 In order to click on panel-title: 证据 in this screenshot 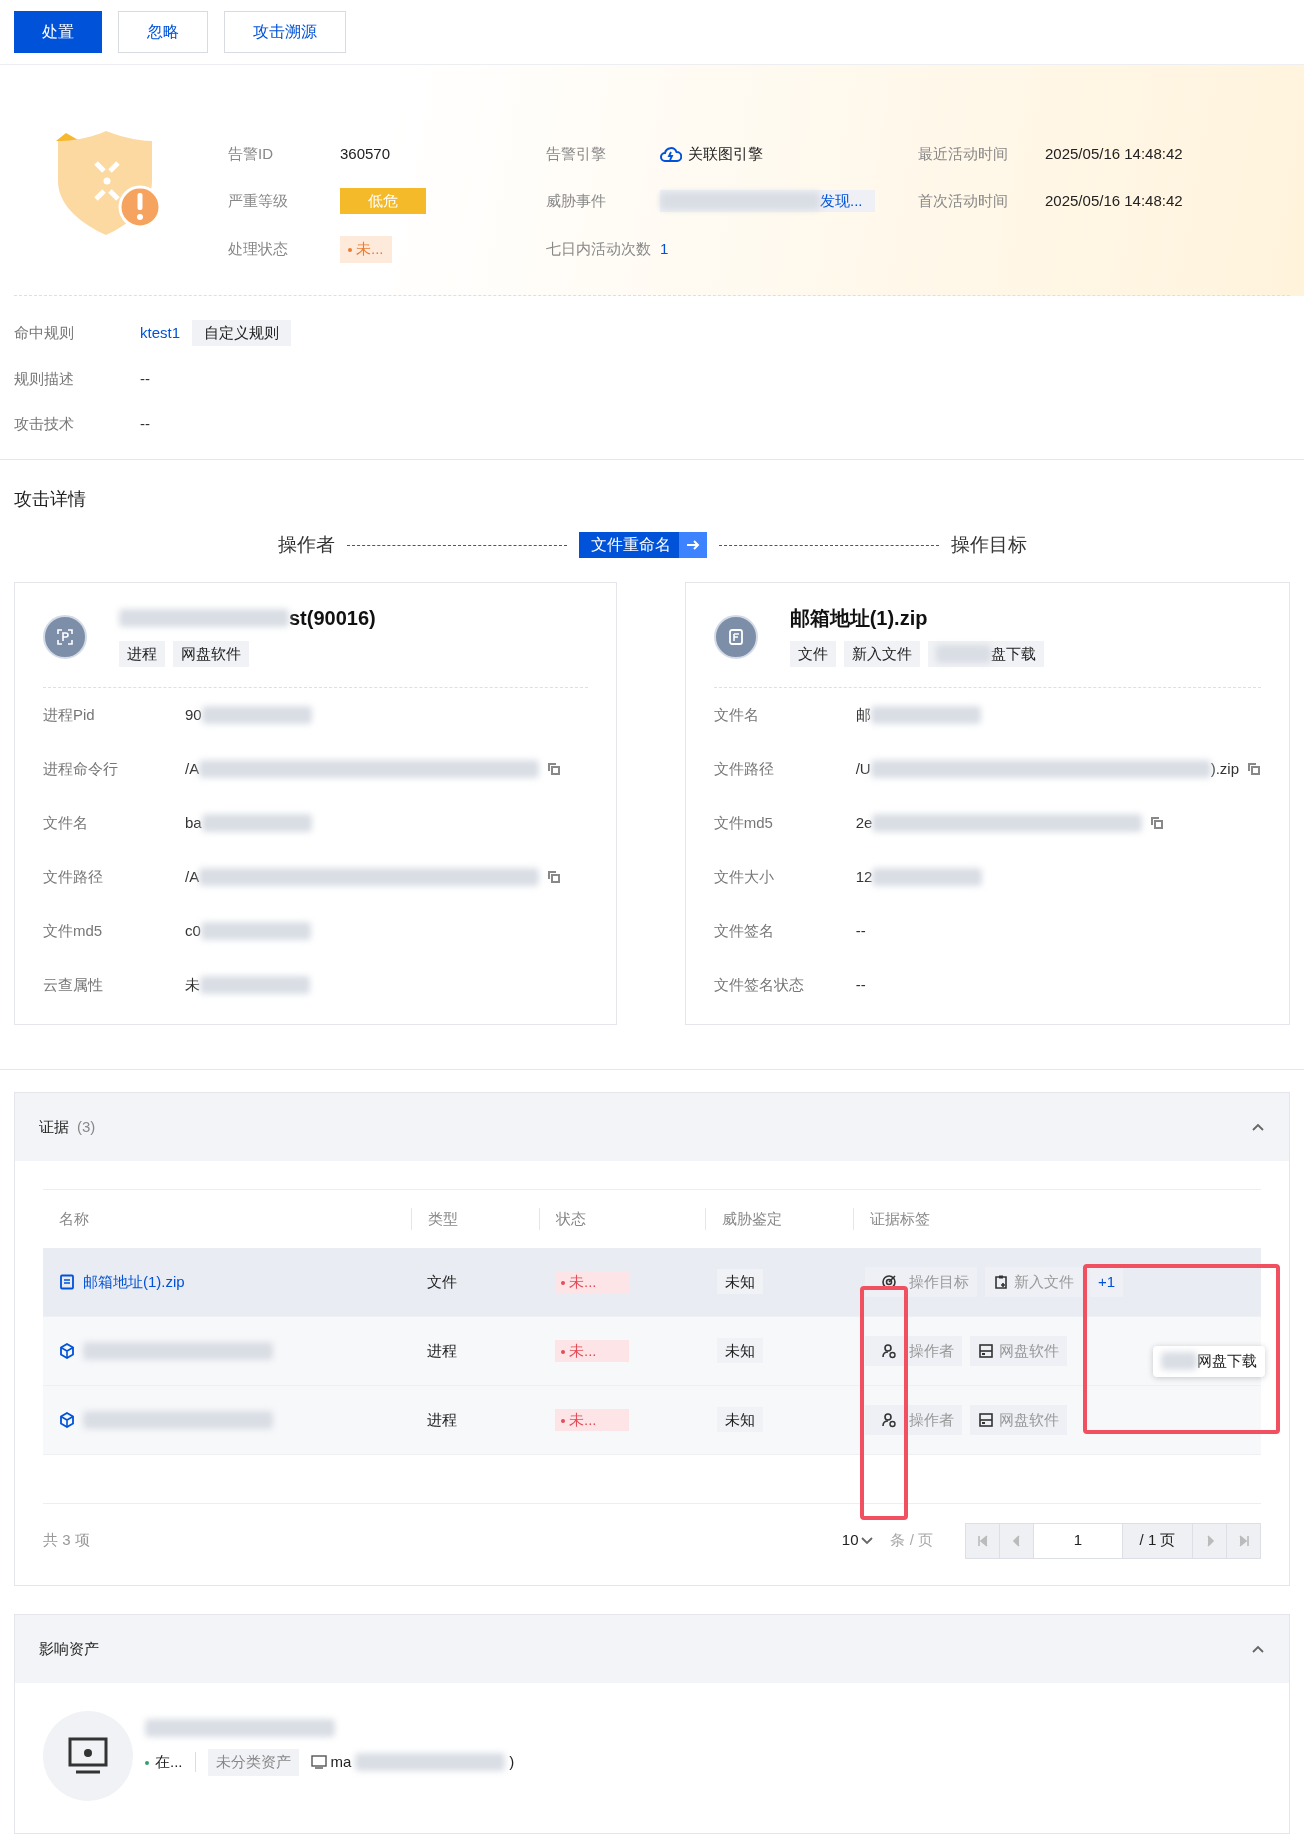, I will do `click(54, 1126)`.